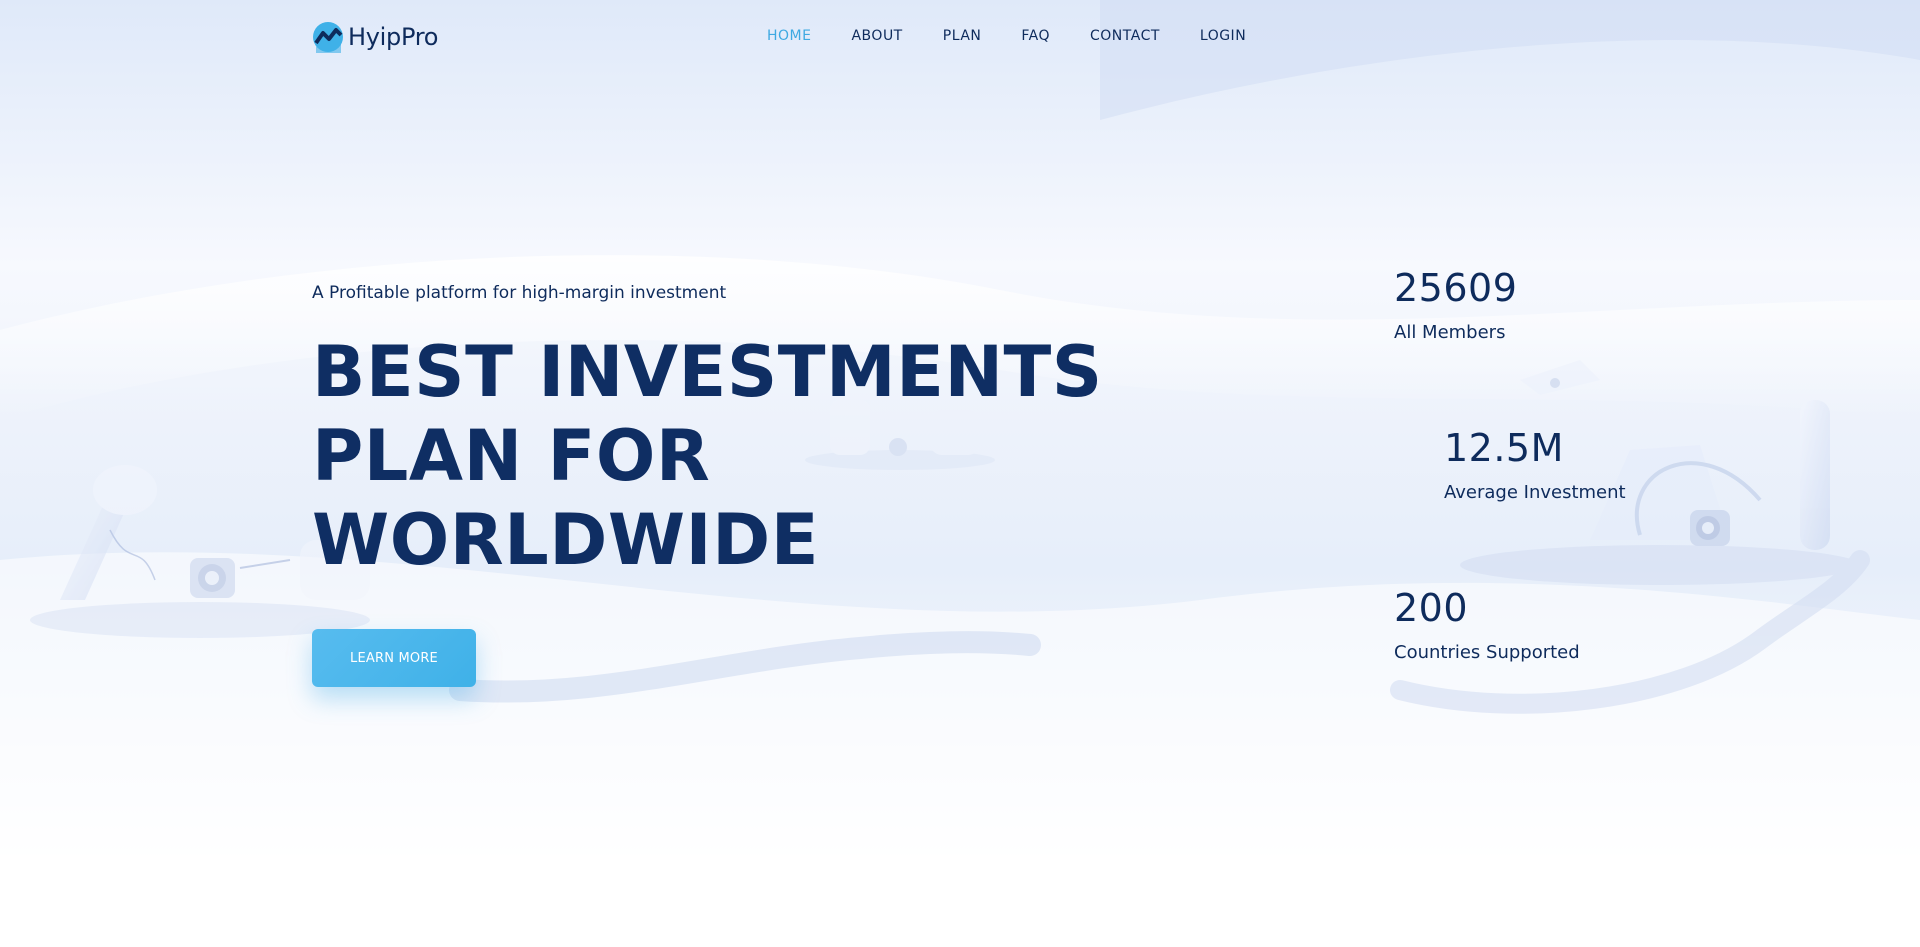 This screenshot has height=947, width=1920. What do you see at coordinates (1431, 608) in the screenshot?
I see `stat-value: 200` at bounding box center [1431, 608].